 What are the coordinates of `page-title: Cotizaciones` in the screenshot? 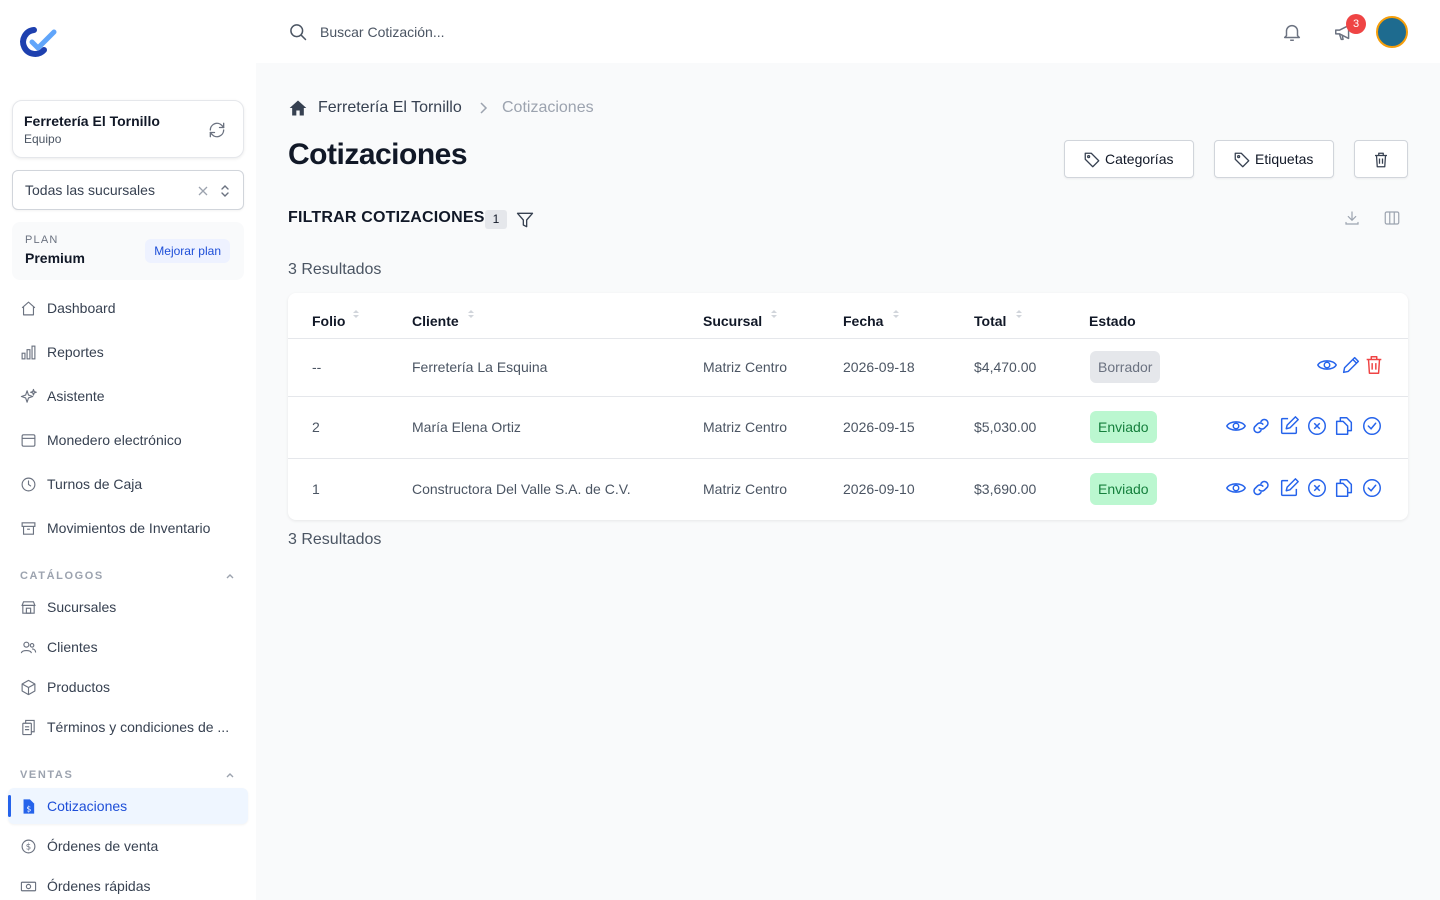 It's located at (378, 154).